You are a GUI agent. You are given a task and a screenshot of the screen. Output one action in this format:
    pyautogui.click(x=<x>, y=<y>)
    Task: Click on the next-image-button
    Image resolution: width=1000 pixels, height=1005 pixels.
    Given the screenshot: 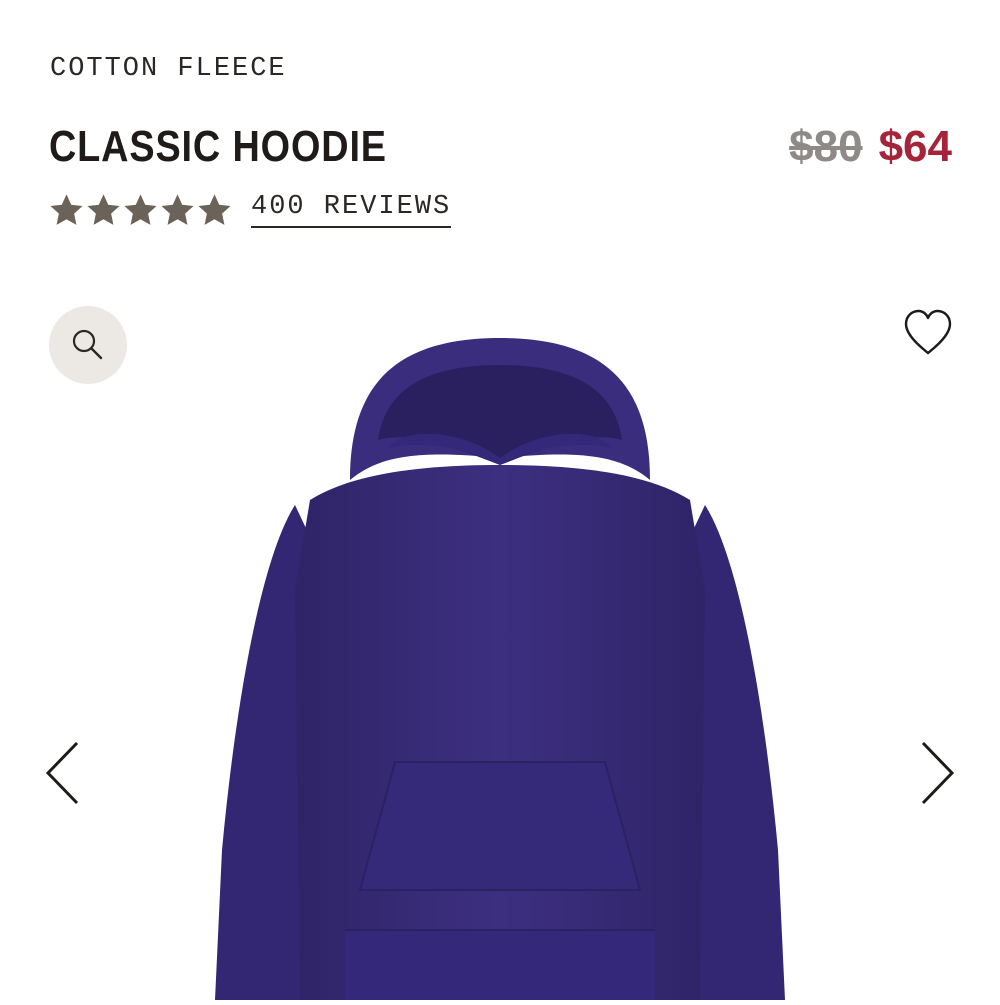 What is the action you would take?
    pyautogui.click(x=938, y=773)
    